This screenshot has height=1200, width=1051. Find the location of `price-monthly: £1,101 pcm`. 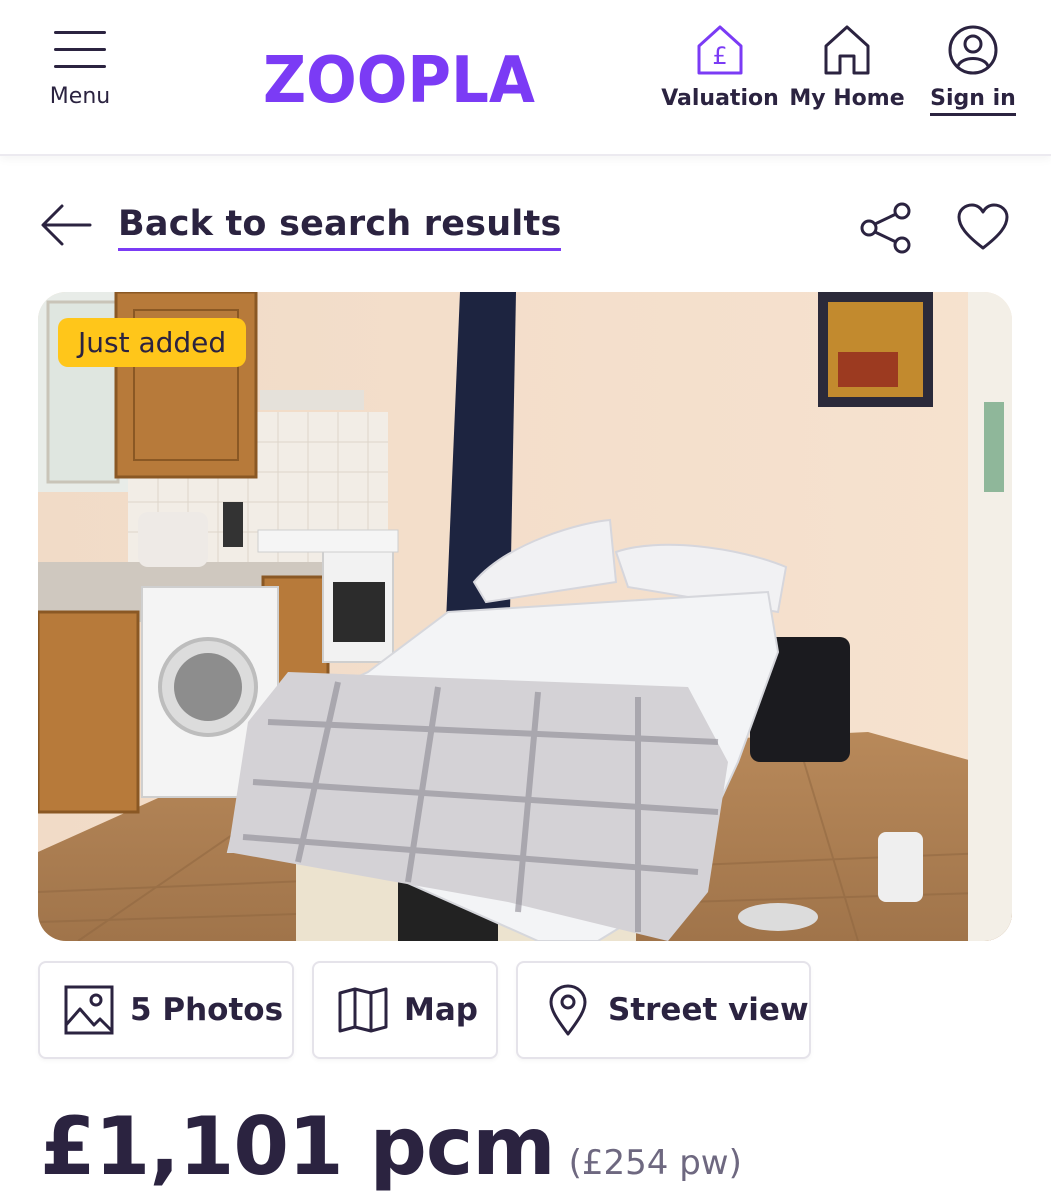

price-monthly: £1,101 pcm is located at coordinates (298, 1146).